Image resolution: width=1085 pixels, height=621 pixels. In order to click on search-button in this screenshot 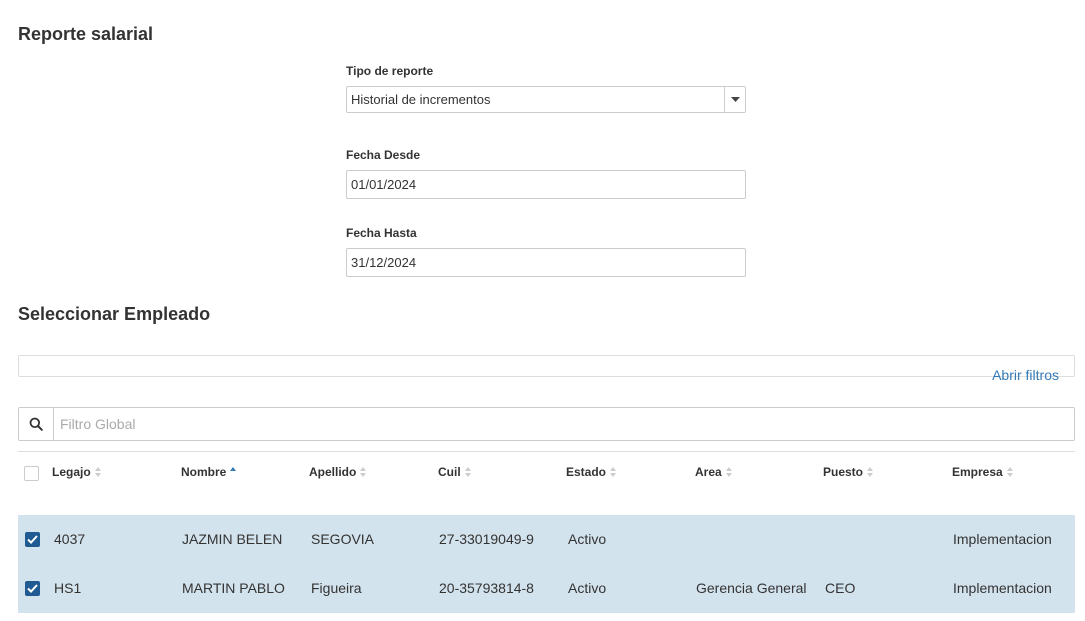, I will do `click(36, 424)`.